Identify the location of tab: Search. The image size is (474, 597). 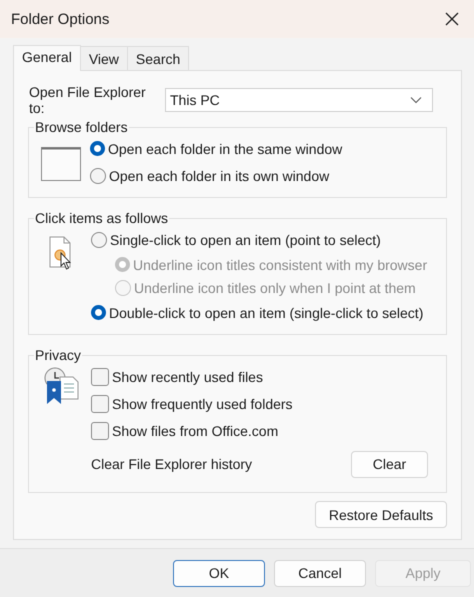
(158, 58).